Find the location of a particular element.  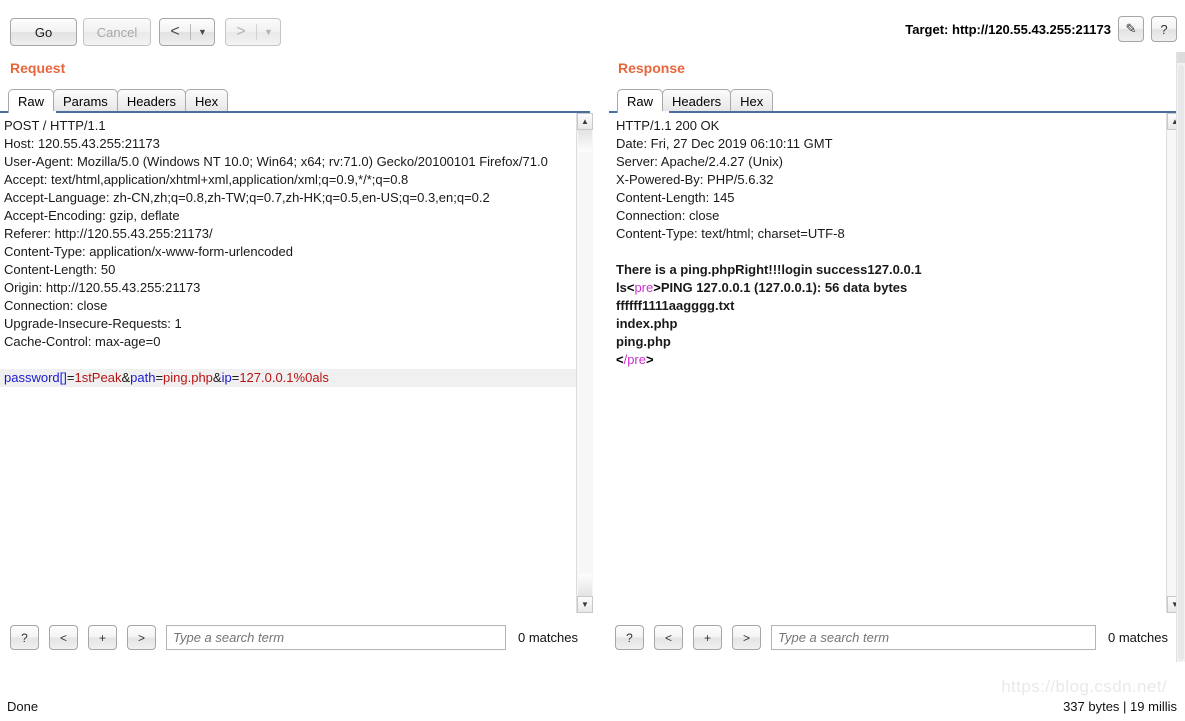

param-name: password[] is located at coordinates (35, 377).